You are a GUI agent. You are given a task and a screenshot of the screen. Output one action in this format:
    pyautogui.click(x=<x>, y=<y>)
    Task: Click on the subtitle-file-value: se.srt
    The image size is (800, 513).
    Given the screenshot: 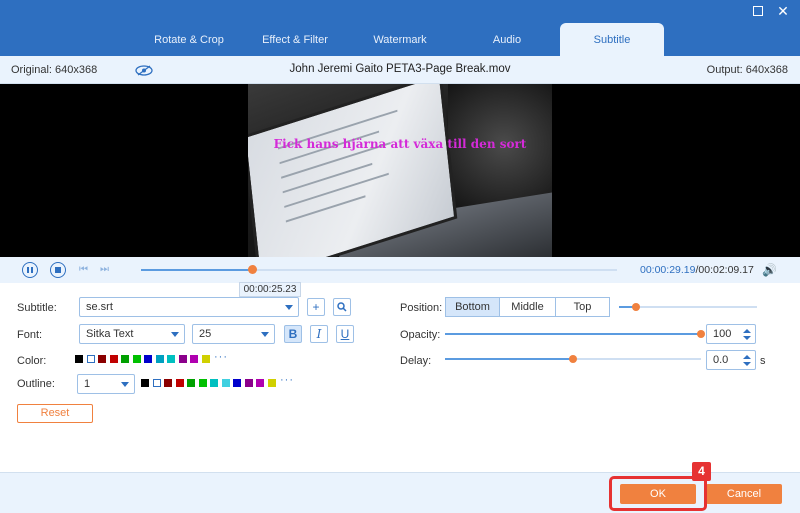 What is the action you would take?
    pyautogui.click(x=99, y=307)
    